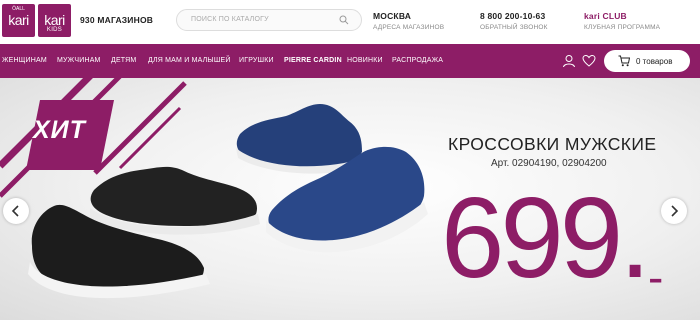 Image resolution: width=700 pixels, height=320 pixels. What do you see at coordinates (569, 61) in the screenshot?
I see `user-icon` at bounding box center [569, 61].